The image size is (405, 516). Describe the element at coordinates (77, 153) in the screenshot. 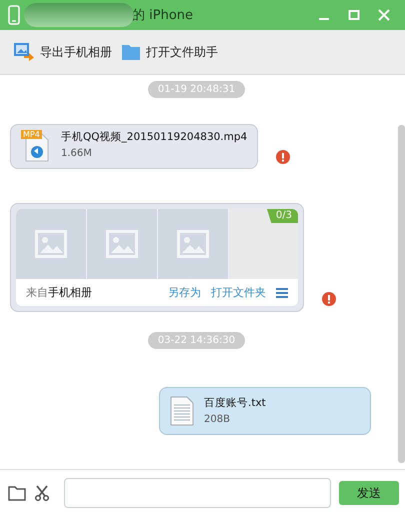

I see `file-size: 1.66M` at that location.